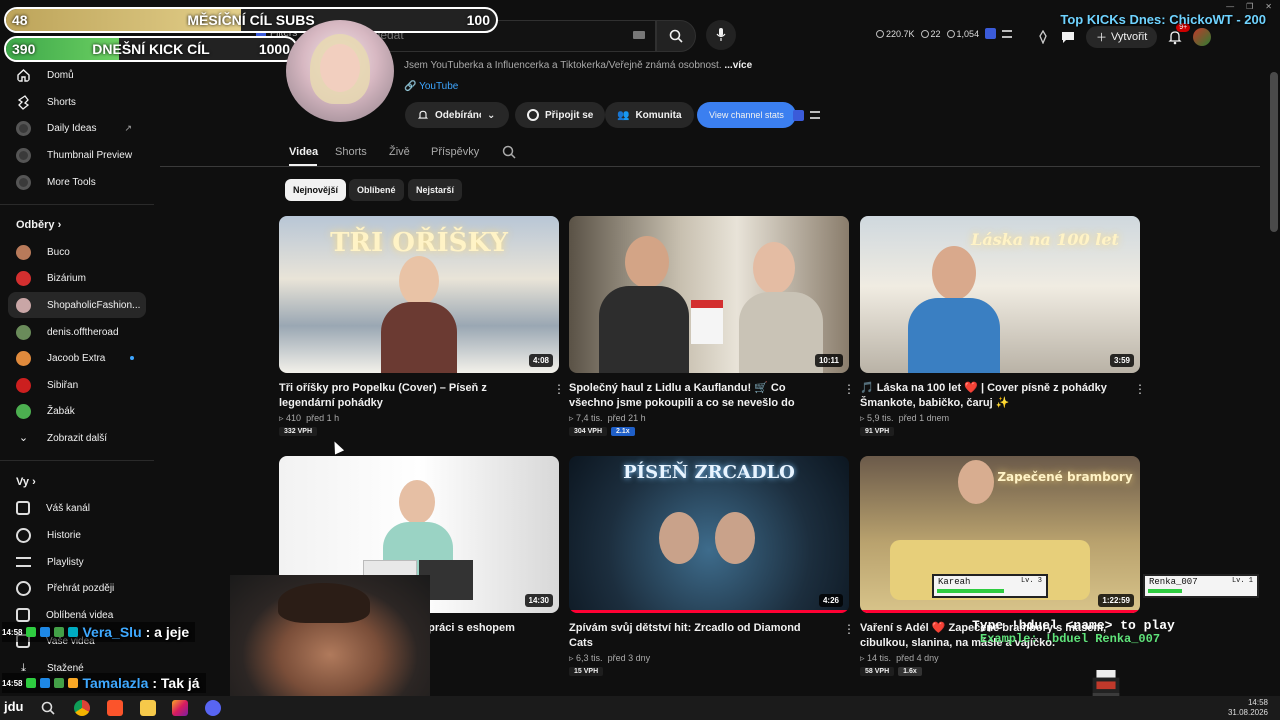 This screenshot has width=1280, height=720. What do you see at coordinates (76, 75) in the screenshot?
I see `sidebar-item-home: Domů` at bounding box center [76, 75].